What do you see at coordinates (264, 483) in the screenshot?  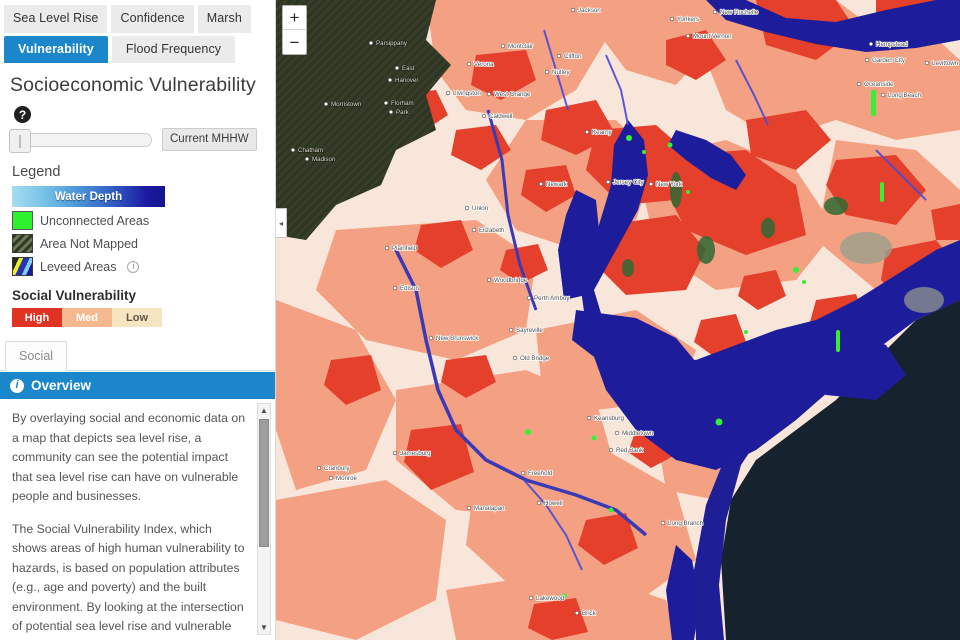 I see `scrollbar-thumb` at bounding box center [264, 483].